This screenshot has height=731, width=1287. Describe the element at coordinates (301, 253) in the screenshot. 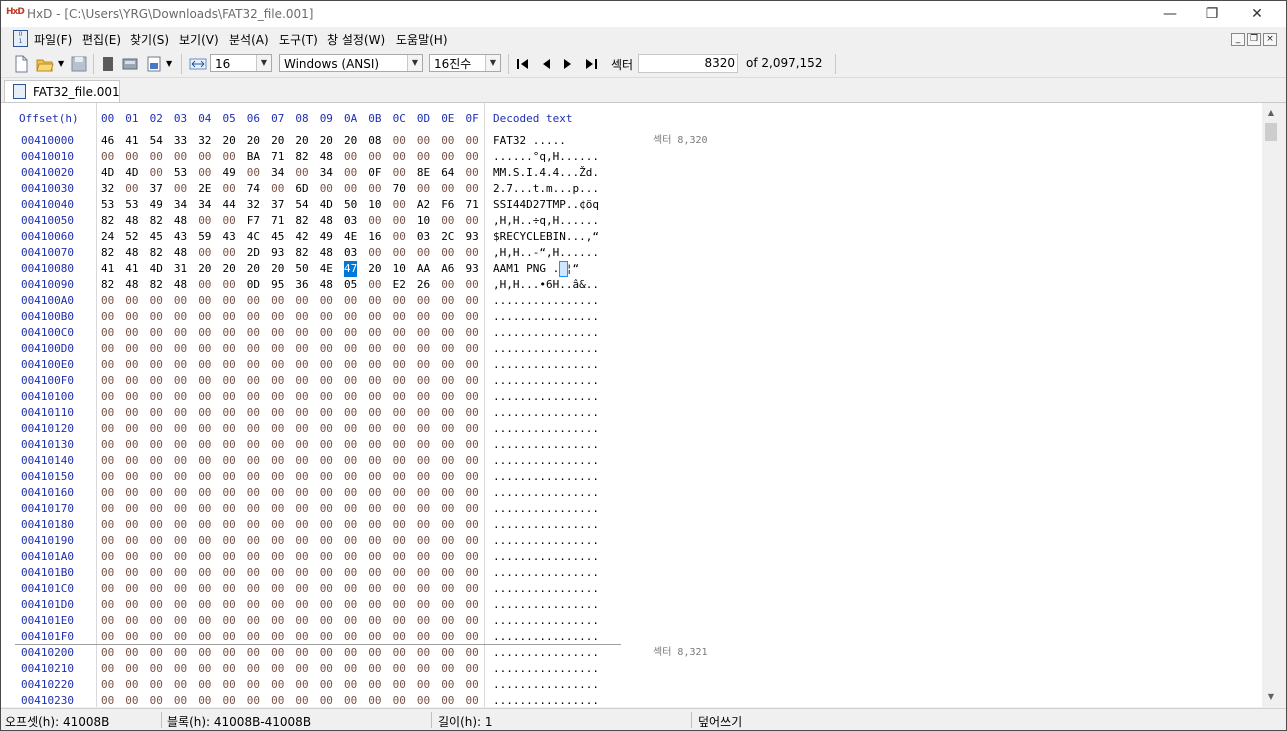

I see `hex-byte: 82` at that location.